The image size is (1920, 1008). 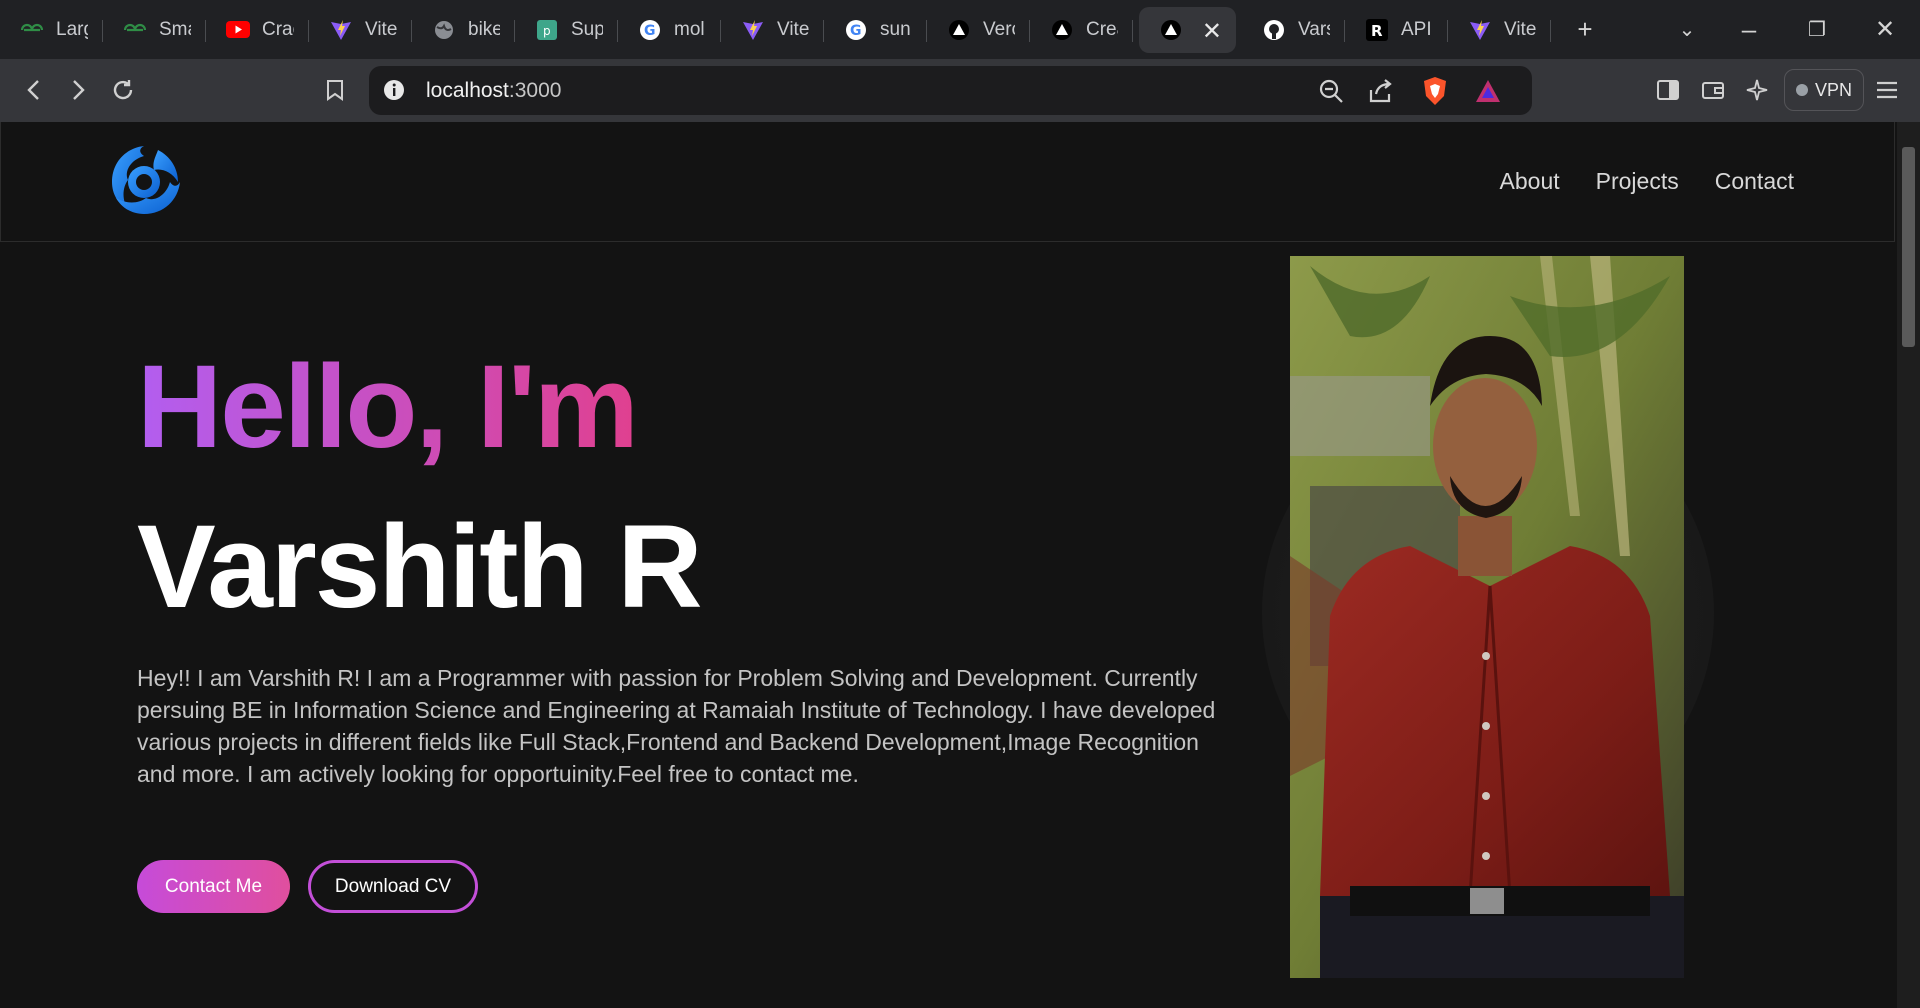 What do you see at coordinates (1885, 29) in the screenshot?
I see `window-close-icon: ✕` at bounding box center [1885, 29].